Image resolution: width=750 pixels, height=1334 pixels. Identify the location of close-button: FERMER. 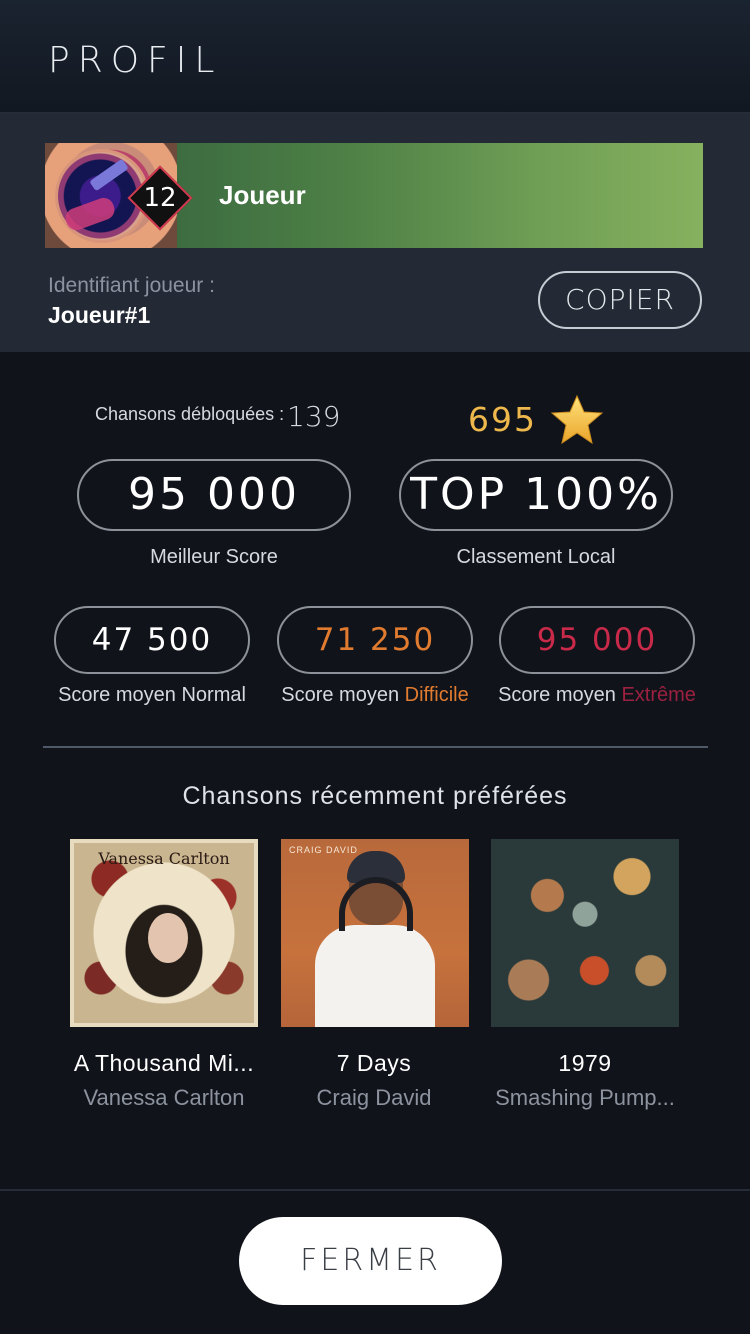
(370, 1261).